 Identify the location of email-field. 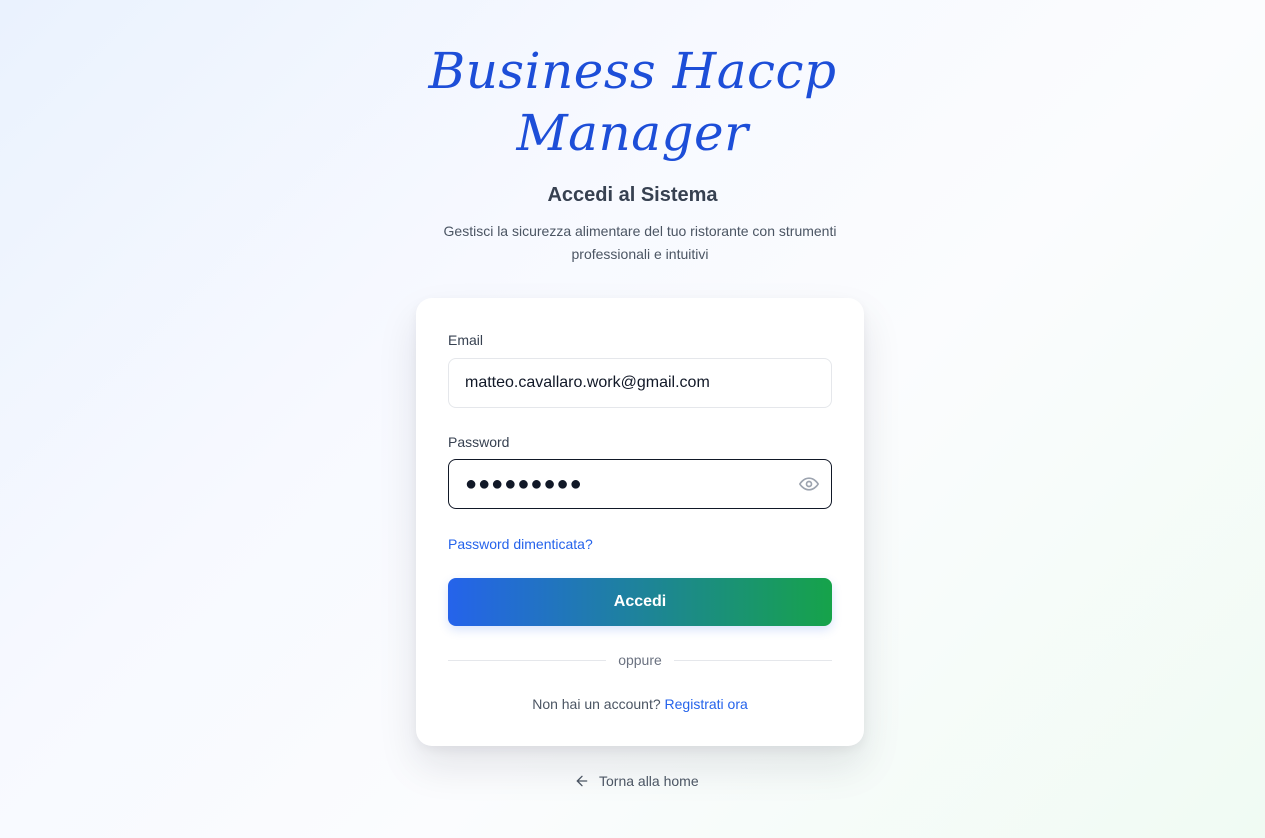
(625, 383).